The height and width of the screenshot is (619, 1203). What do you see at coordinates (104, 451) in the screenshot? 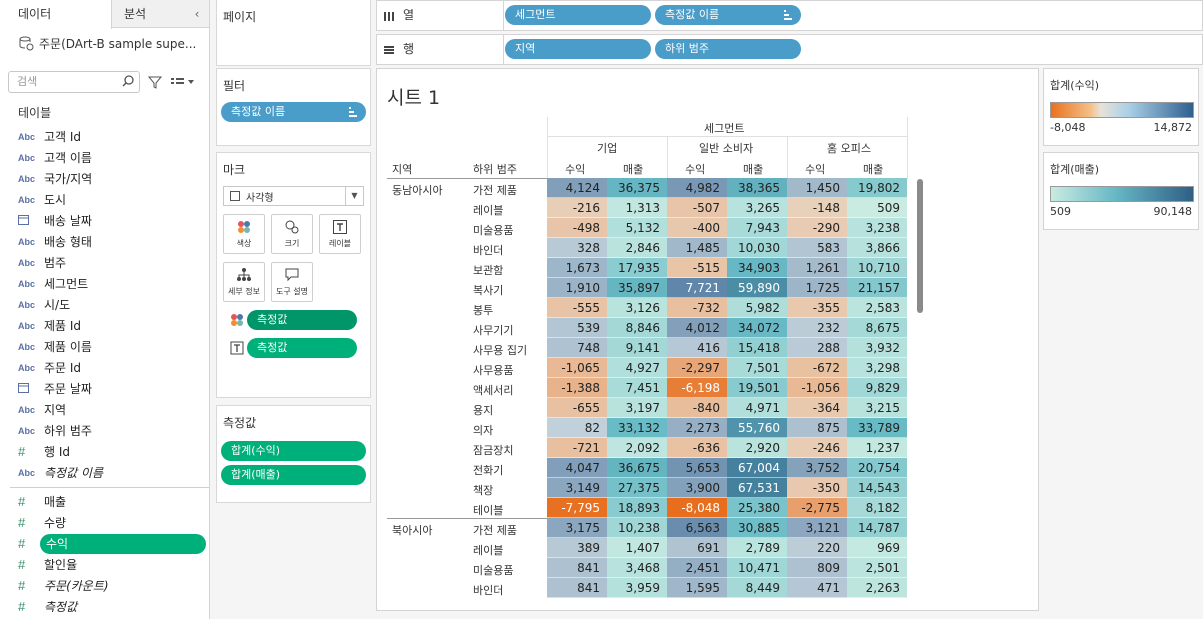
I see `field-item: # 행 Id` at bounding box center [104, 451].